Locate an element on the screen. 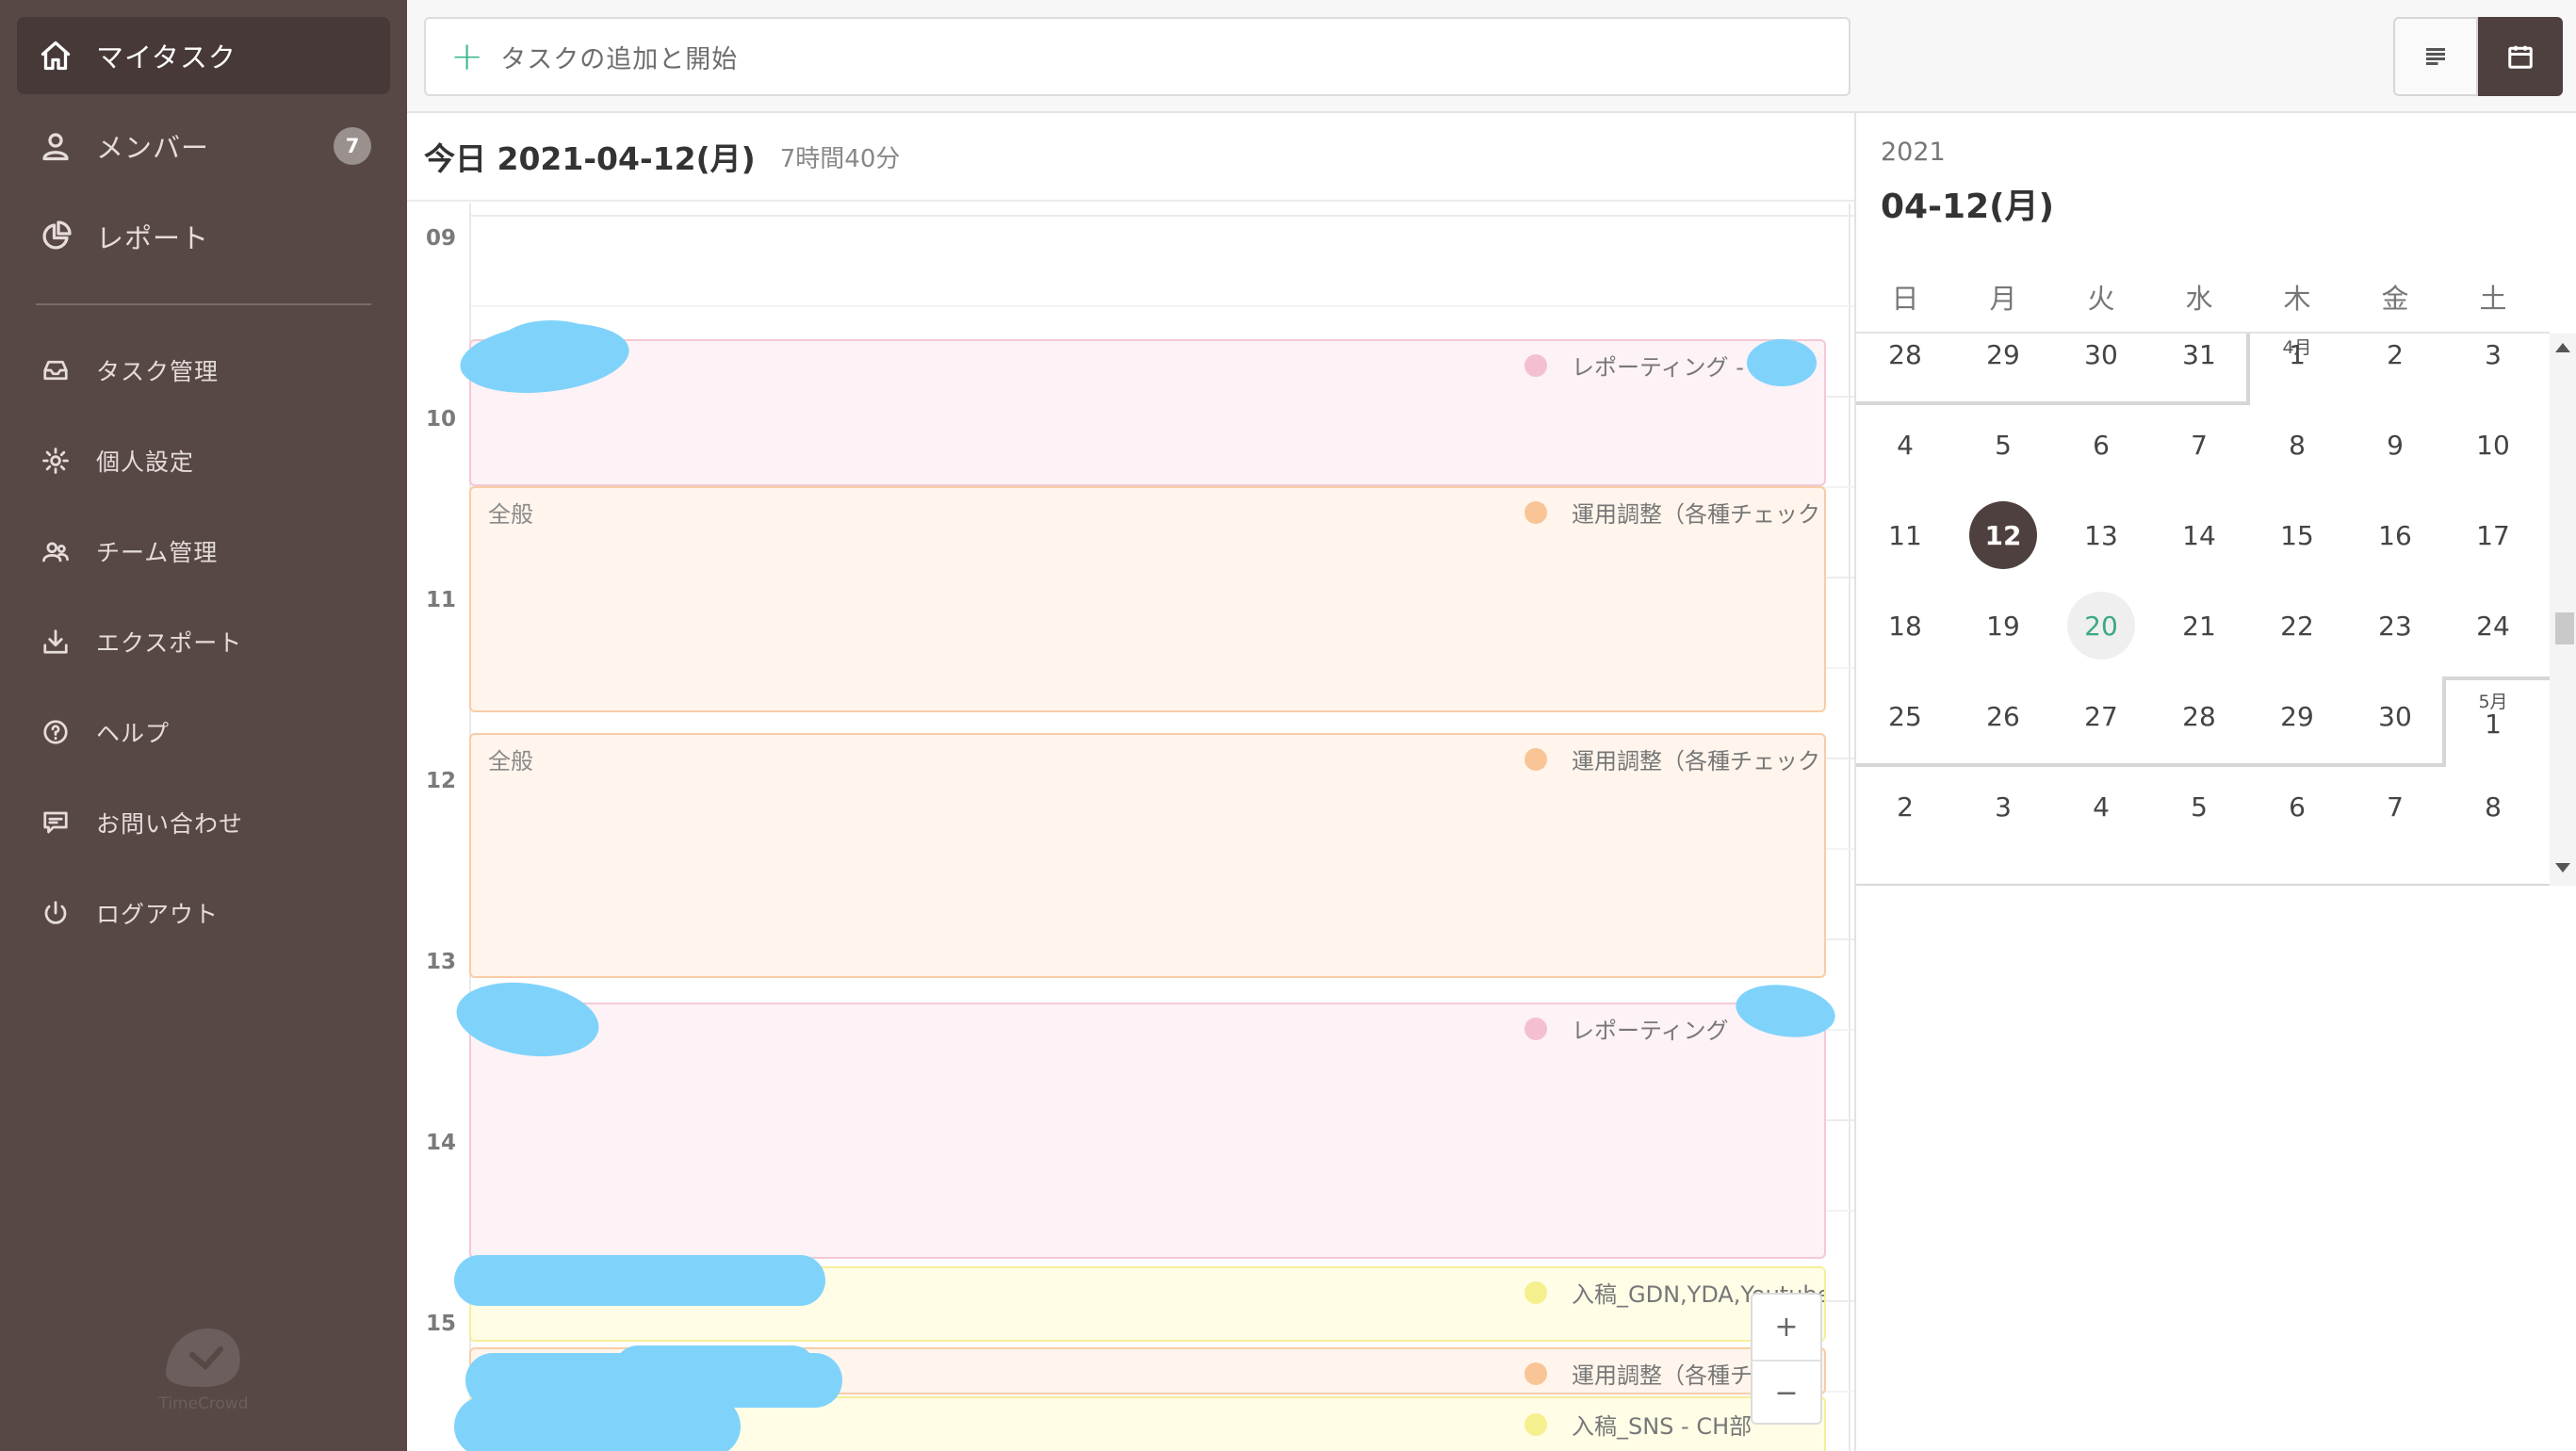 This screenshot has width=2576, height=1451. calendar-day: 14 is located at coordinates (2199, 535).